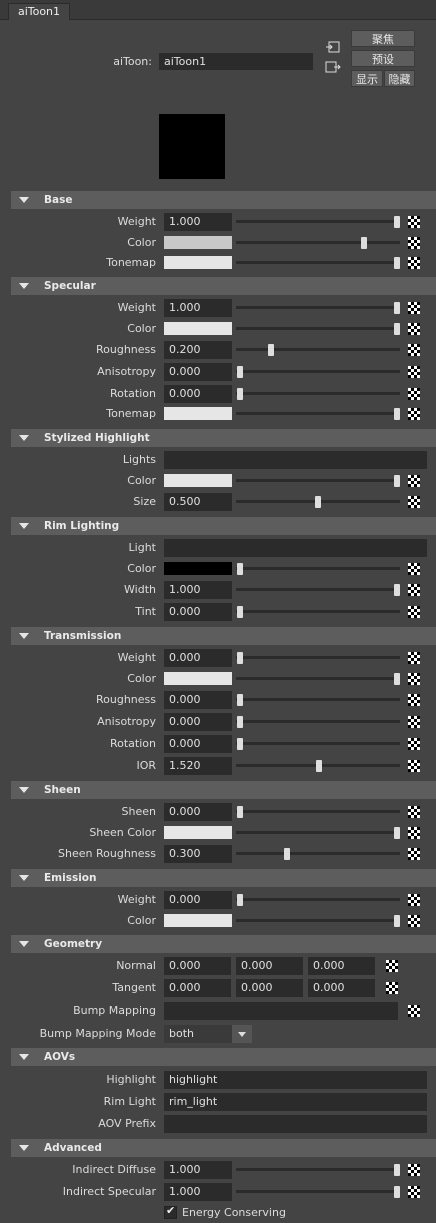 The width and height of the screenshot is (436, 1223). Describe the element at coordinates (240, 700) in the screenshot. I see `transmission-roughness-slider-handle` at that location.